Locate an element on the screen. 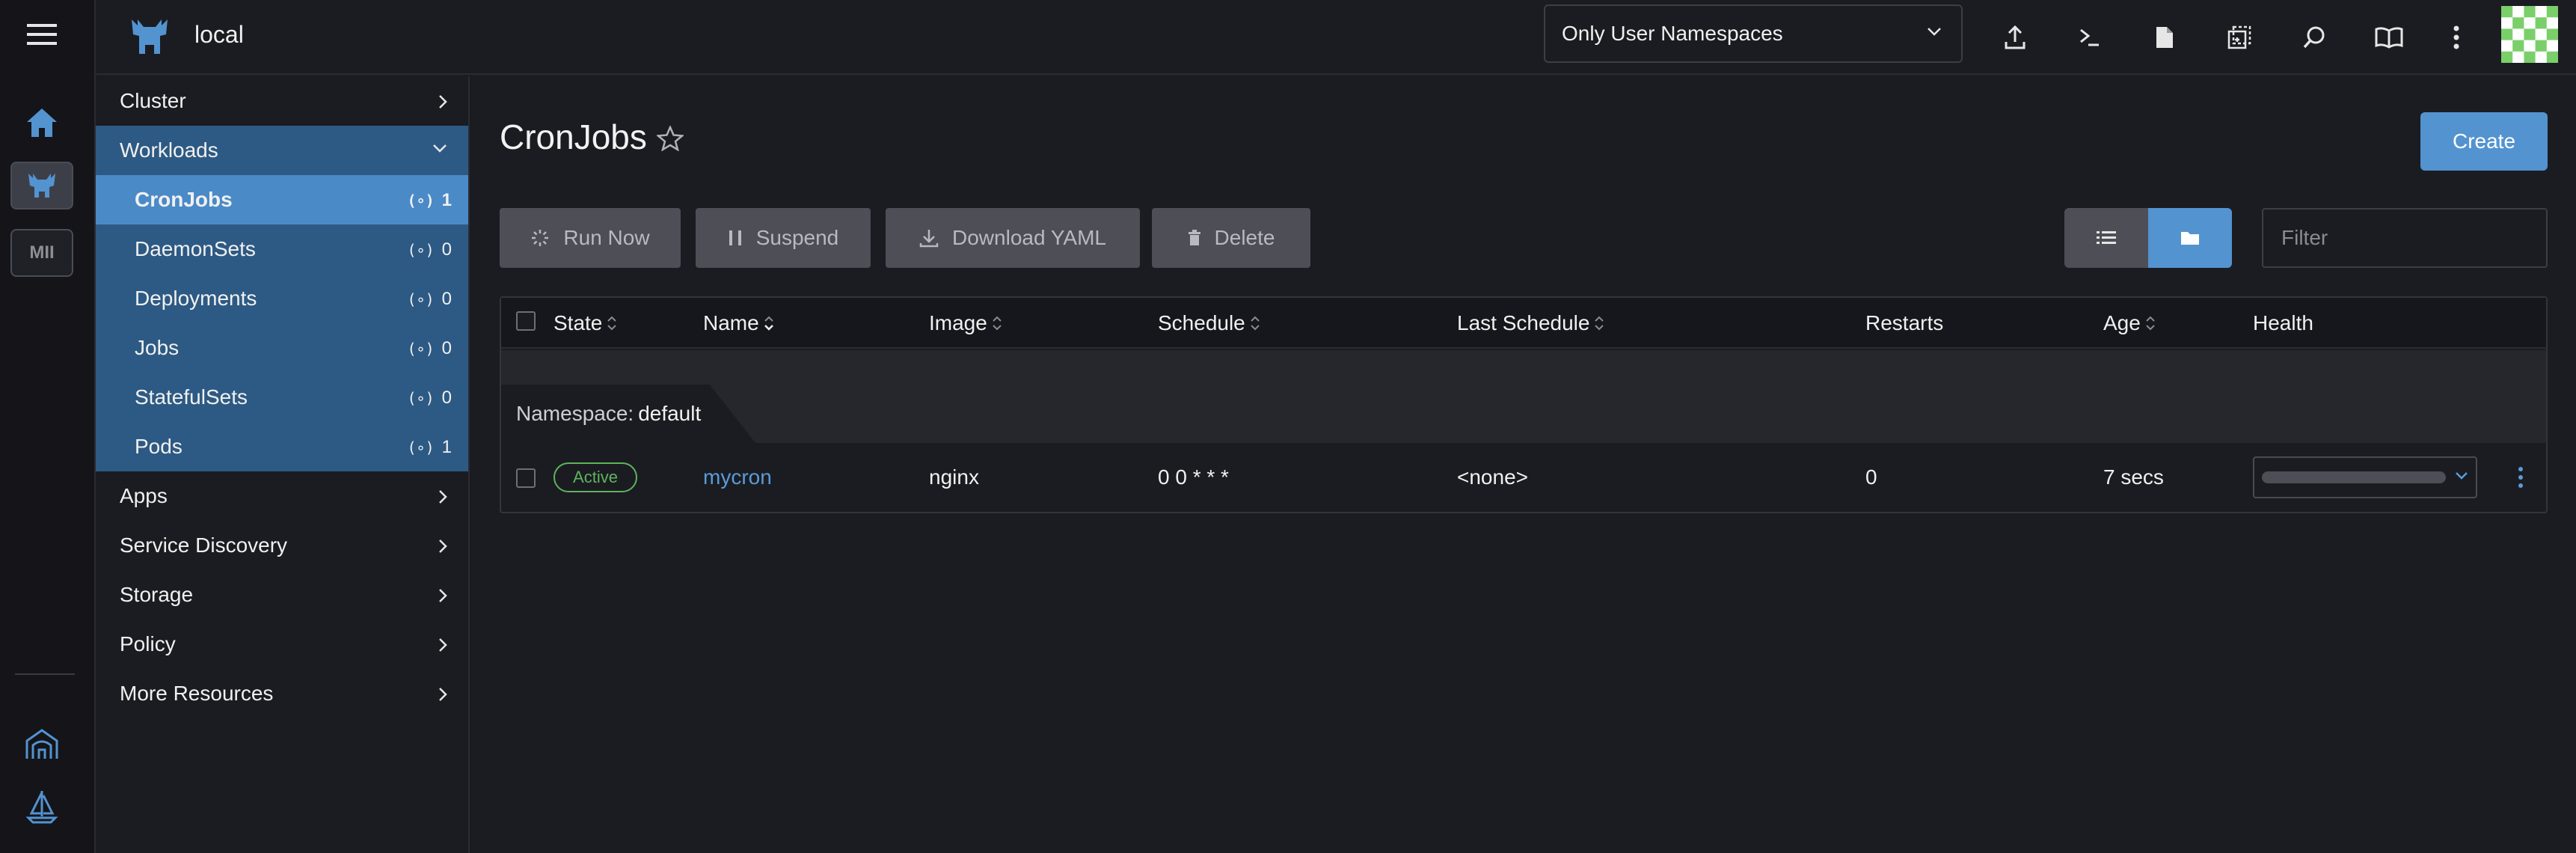  nav-group-apps: Apps is located at coordinates (282, 496).